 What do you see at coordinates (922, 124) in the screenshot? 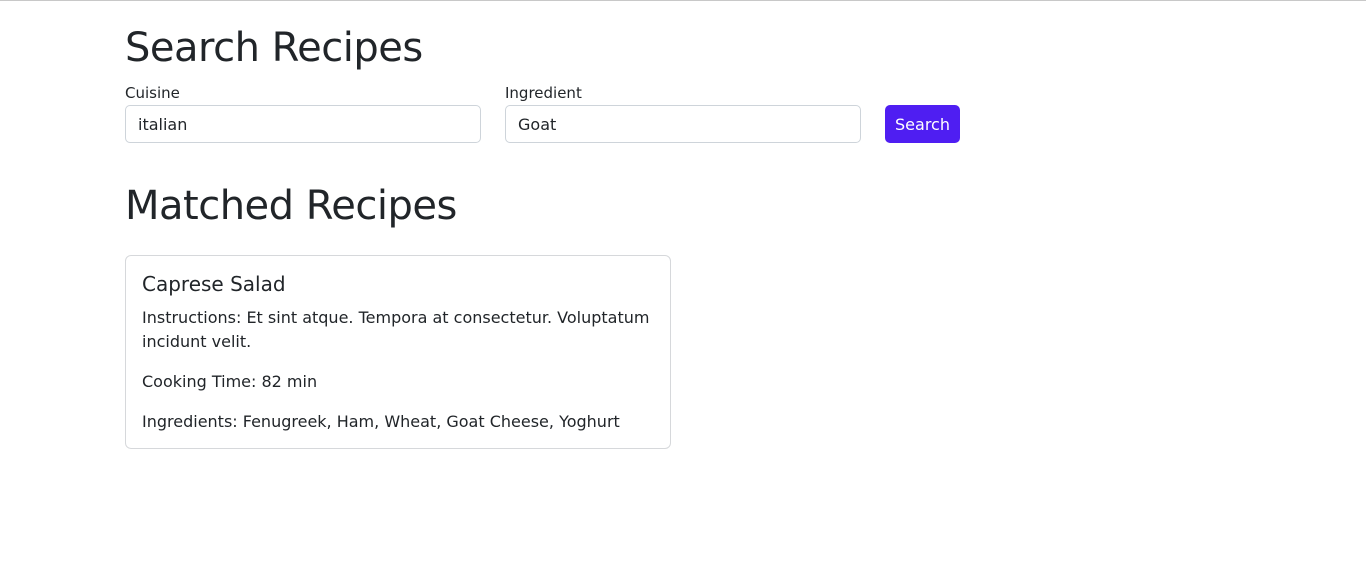
I see `search-button: Search` at bounding box center [922, 124].